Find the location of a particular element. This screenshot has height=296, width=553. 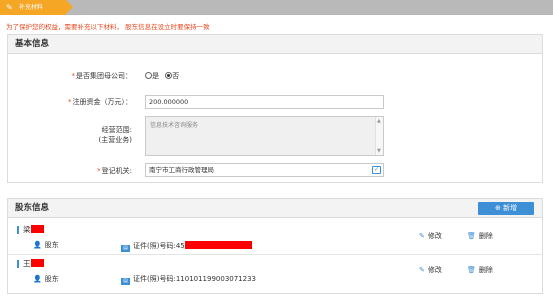

capital-label-text: 注册资金（万元）： is located at coordinates (102, 102).